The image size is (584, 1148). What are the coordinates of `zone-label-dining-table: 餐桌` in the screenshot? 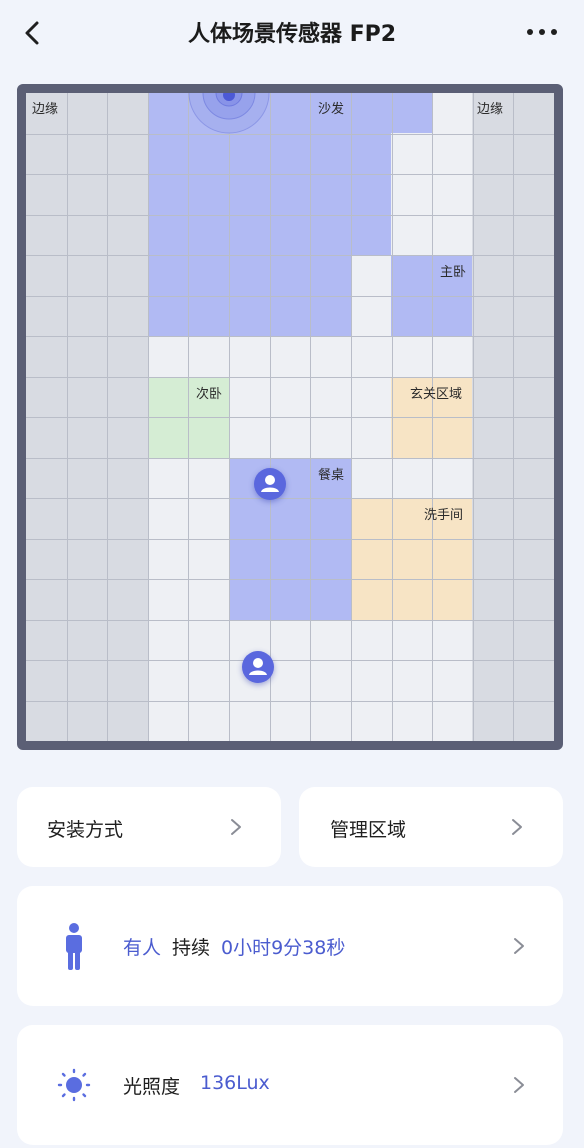 It's located at (331, 475).